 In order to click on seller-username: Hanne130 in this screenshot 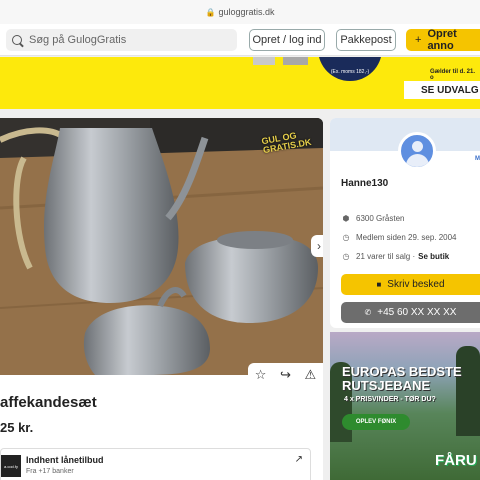, I will do `click(364, 183)`.